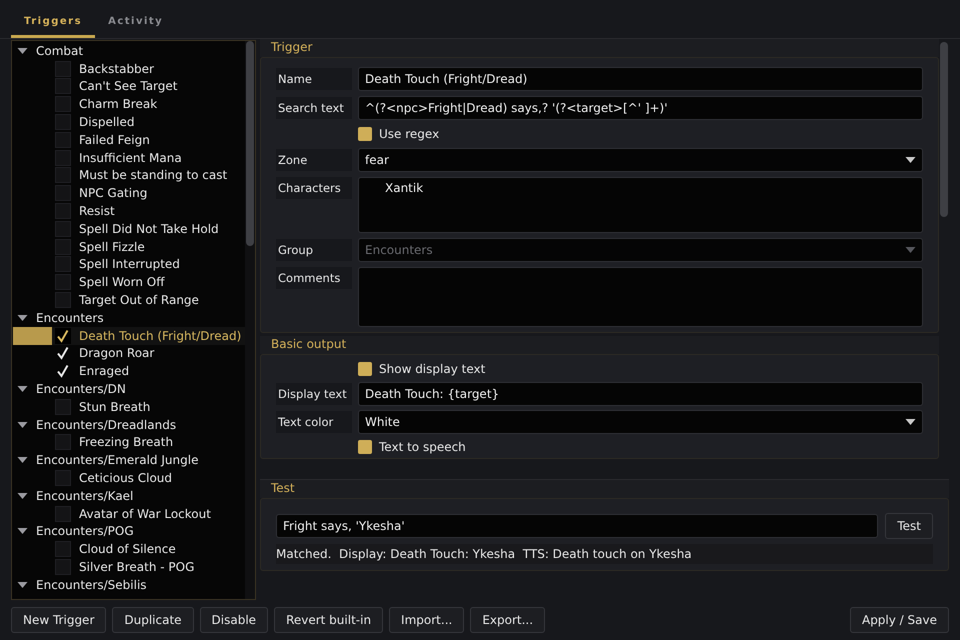  I want to click on tree-item: Silver Breath - POG, so click(128, 567).